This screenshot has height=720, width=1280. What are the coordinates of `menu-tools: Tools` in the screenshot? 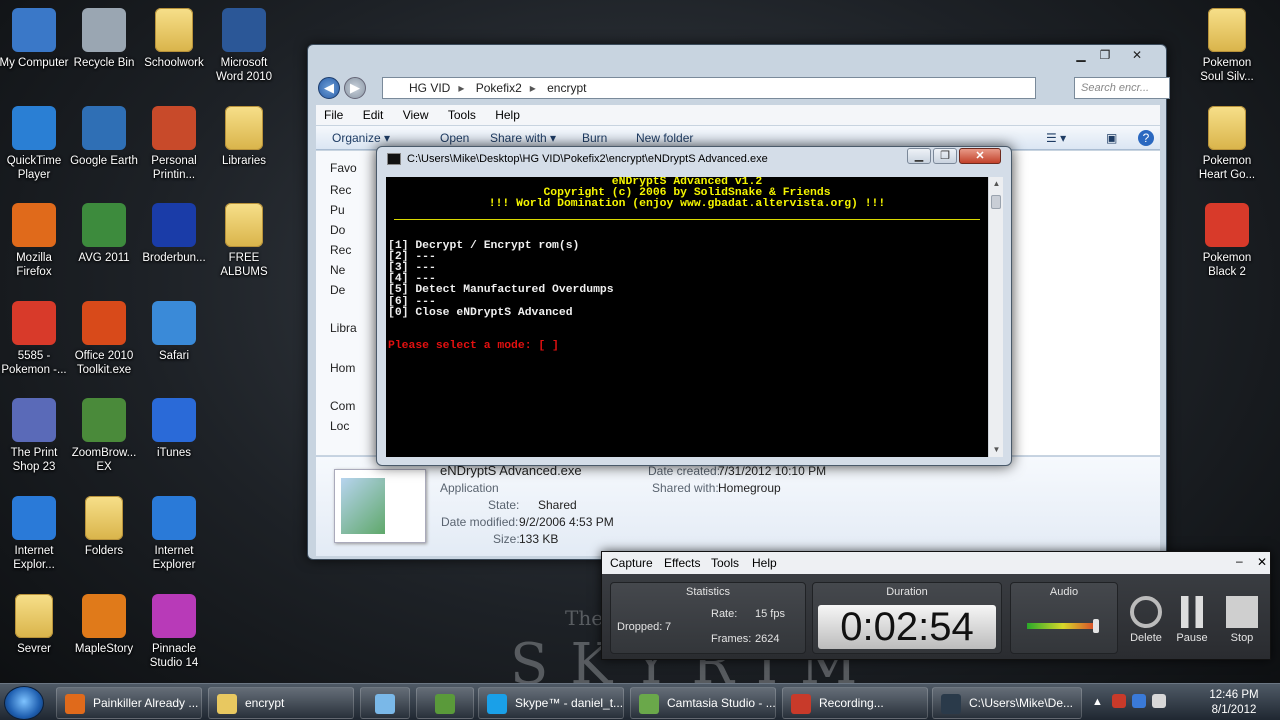 It's located at (462, 115).